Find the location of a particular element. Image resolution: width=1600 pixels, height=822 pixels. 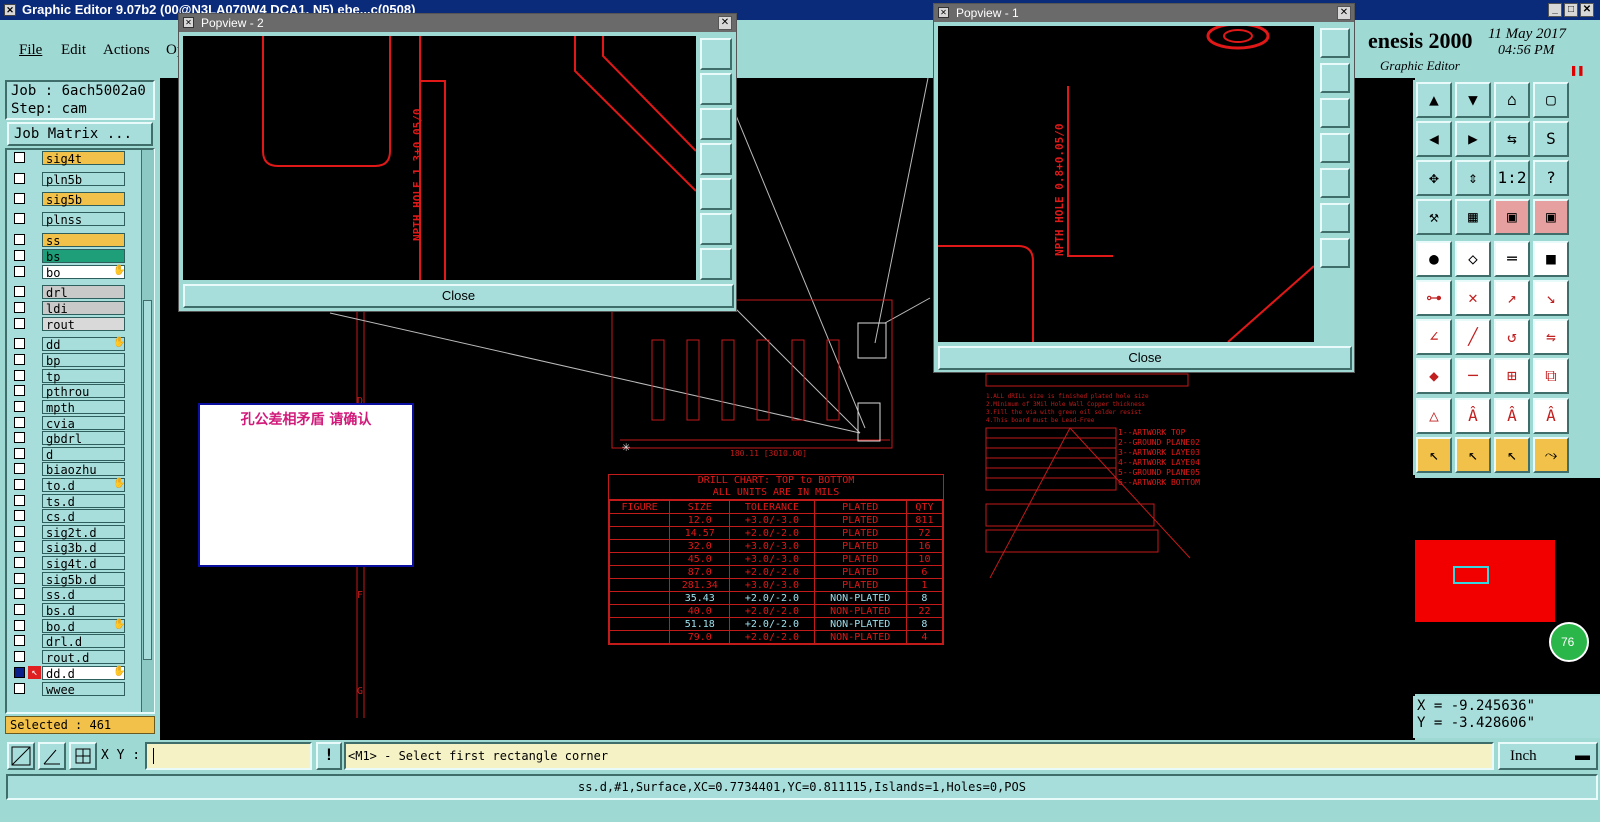

align-icon: ⊞ is located at coordinates (1512, 376).